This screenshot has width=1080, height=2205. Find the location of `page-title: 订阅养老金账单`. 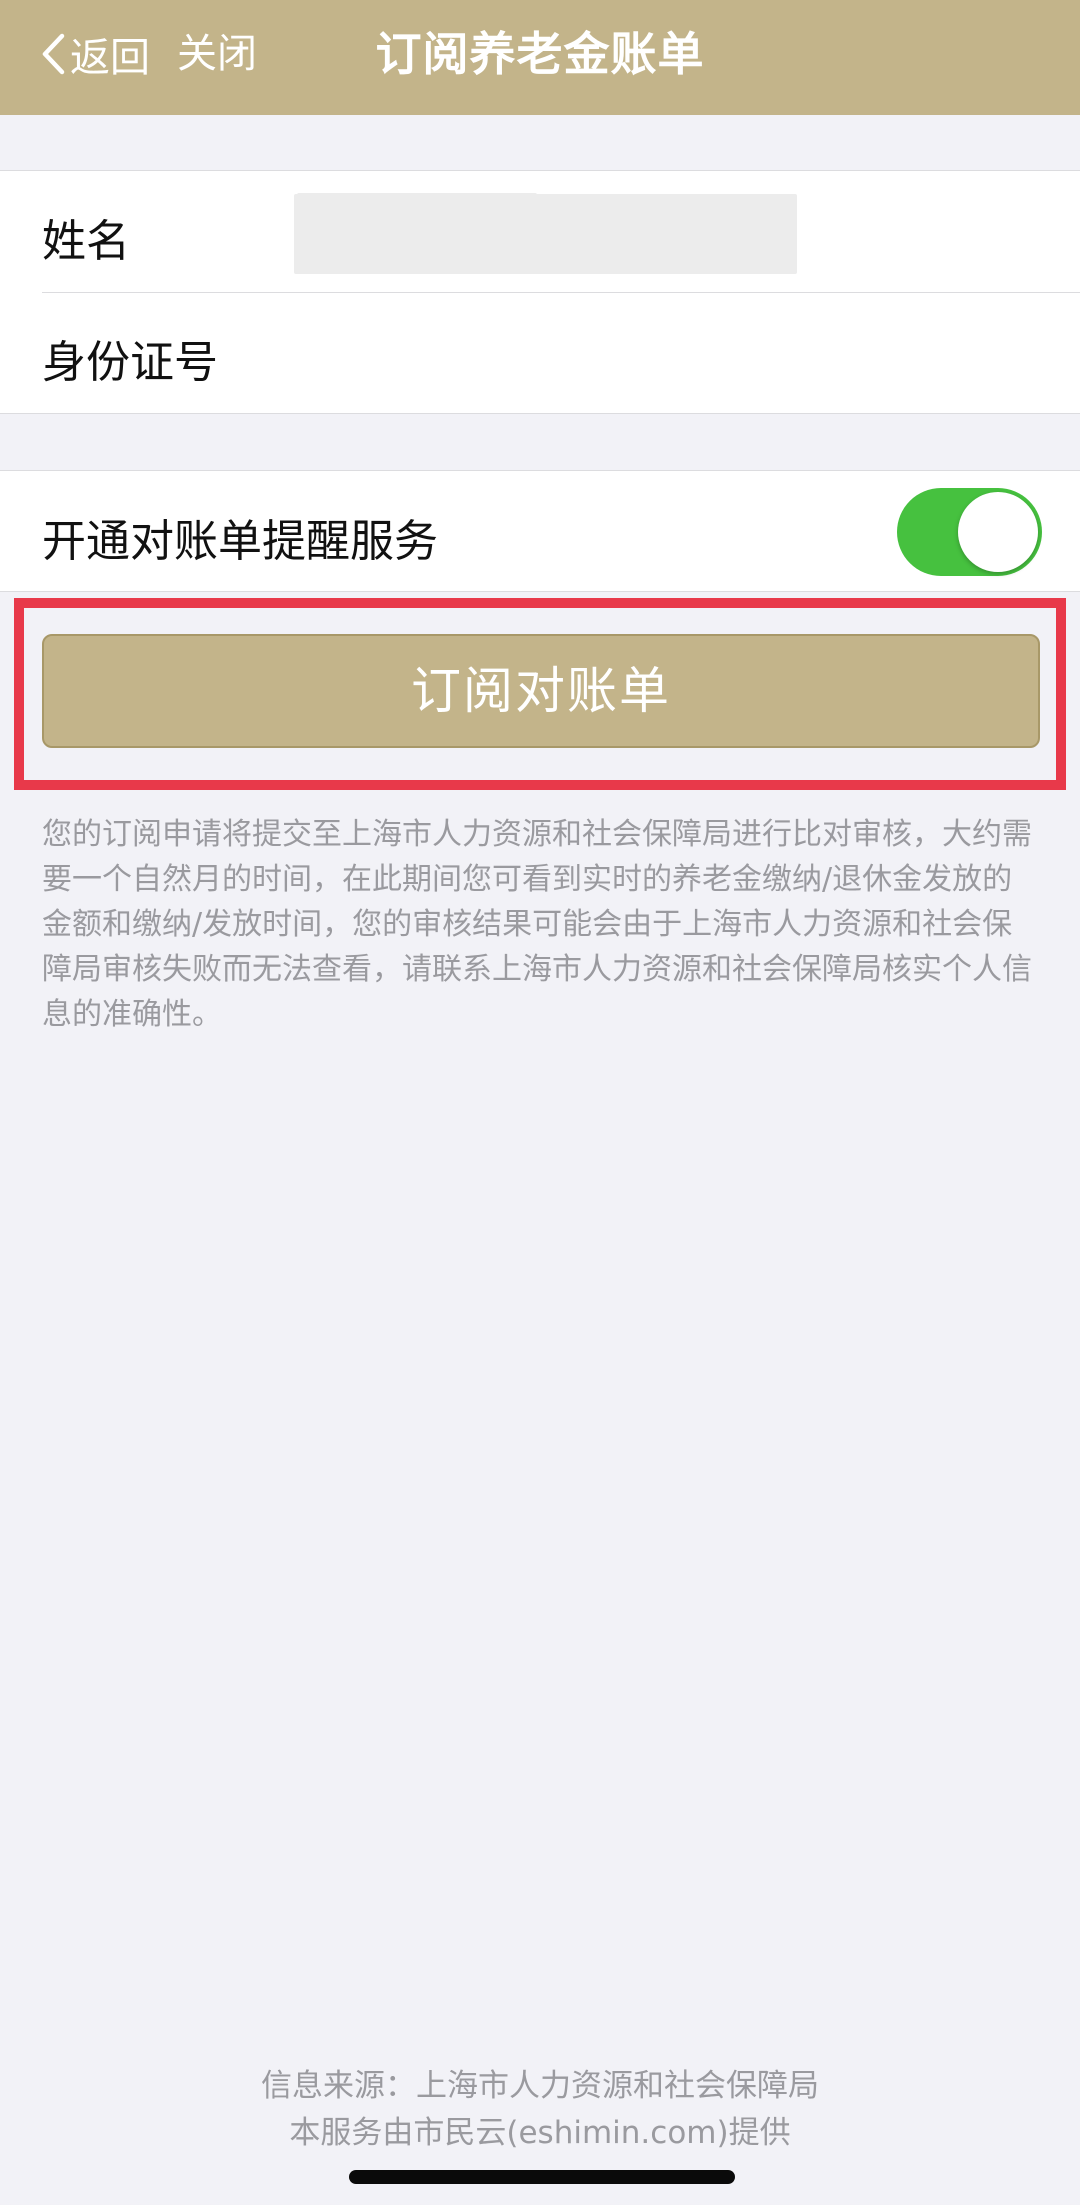

page-title: 订阅养老金账单 is located at coordinates (540, 54).